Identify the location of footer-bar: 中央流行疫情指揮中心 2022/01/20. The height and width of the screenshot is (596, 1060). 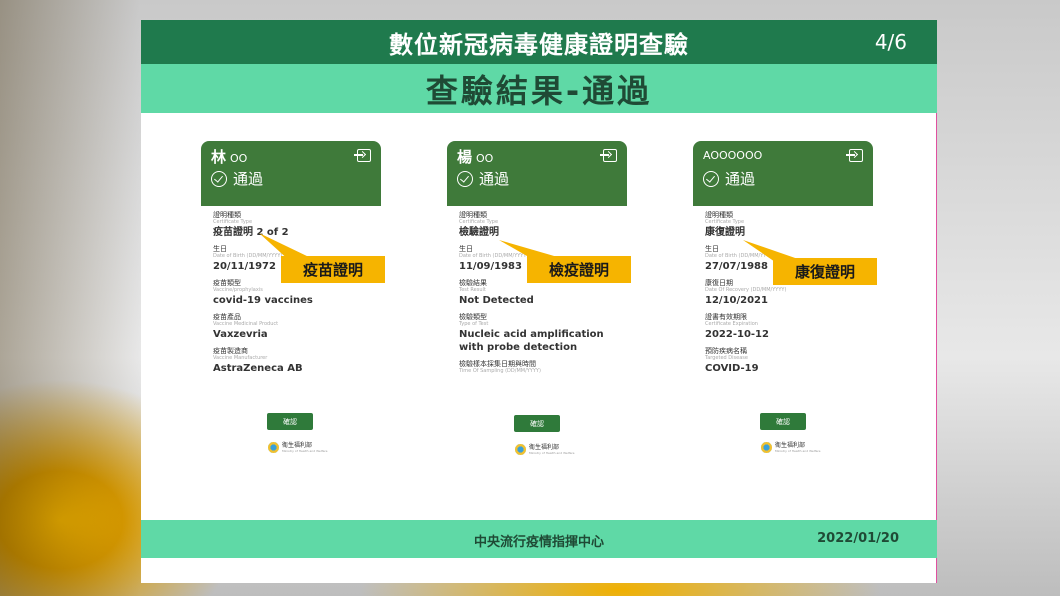
(539, 539).